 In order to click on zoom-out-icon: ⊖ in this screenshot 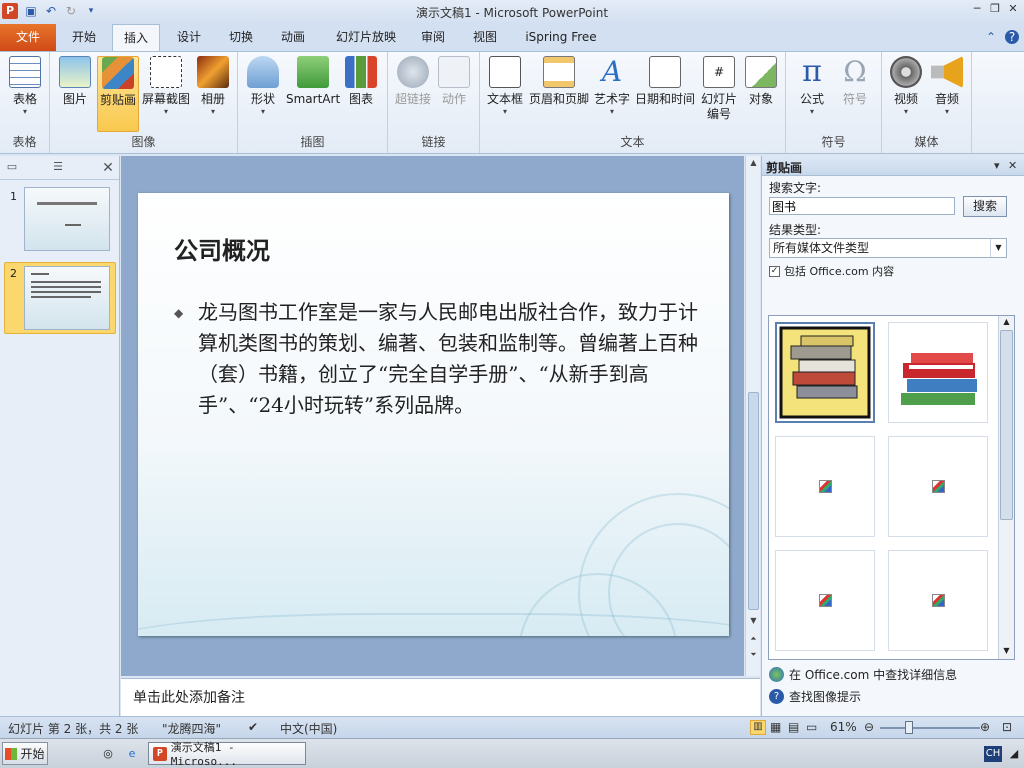, I will do `click(869, 727)`.